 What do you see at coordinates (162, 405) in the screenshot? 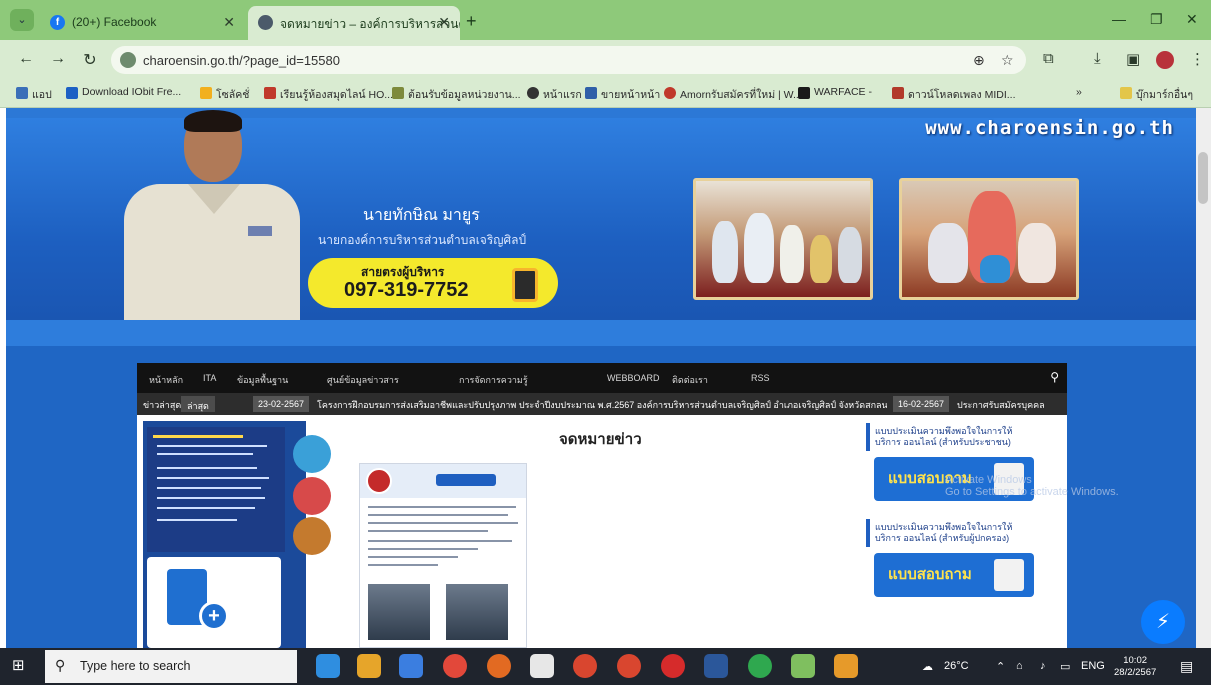
I see `ticker-label: ข่าวล่าสุด` at bounding box center [162, 405].